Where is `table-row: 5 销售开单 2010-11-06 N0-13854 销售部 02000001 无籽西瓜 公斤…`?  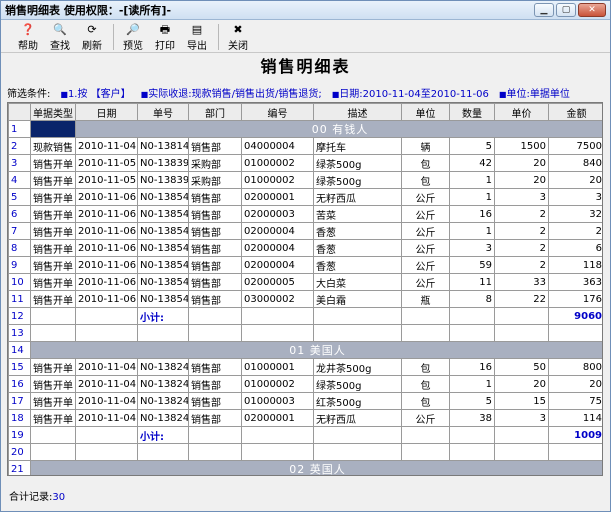
table-row: 5 销售开单 2010-11-06 N0-13854 销售部 02000001 无籽西瓜 公斤… is located at coordinates (305, 197).